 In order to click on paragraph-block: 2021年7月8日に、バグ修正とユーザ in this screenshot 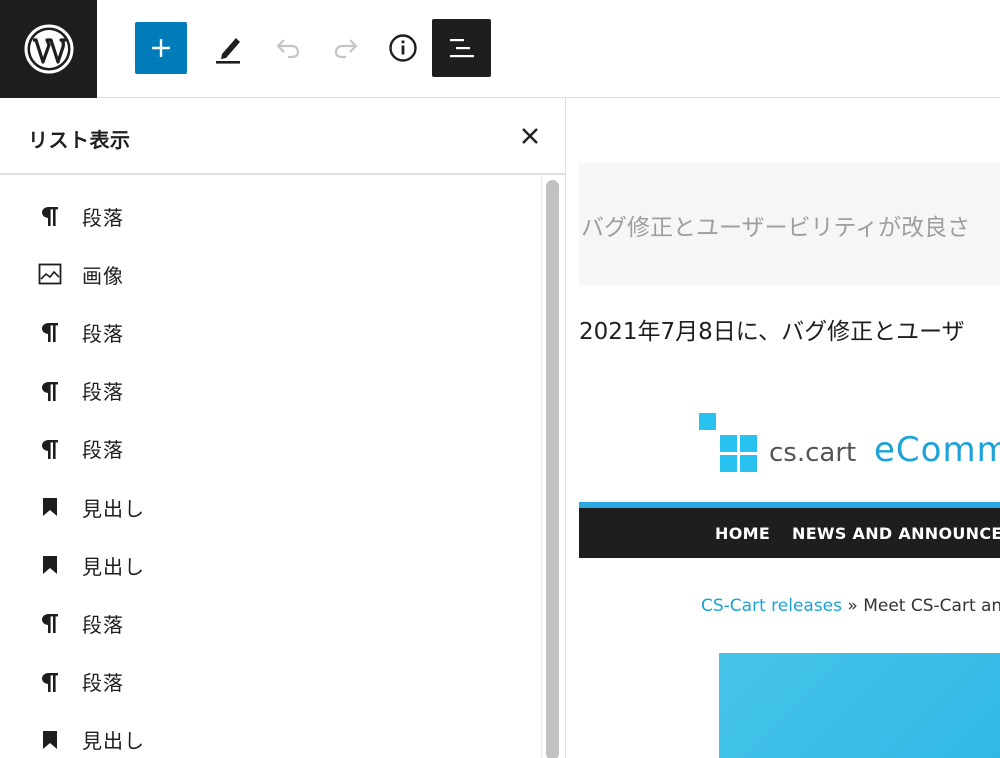, I will do `click(772, 329)`.